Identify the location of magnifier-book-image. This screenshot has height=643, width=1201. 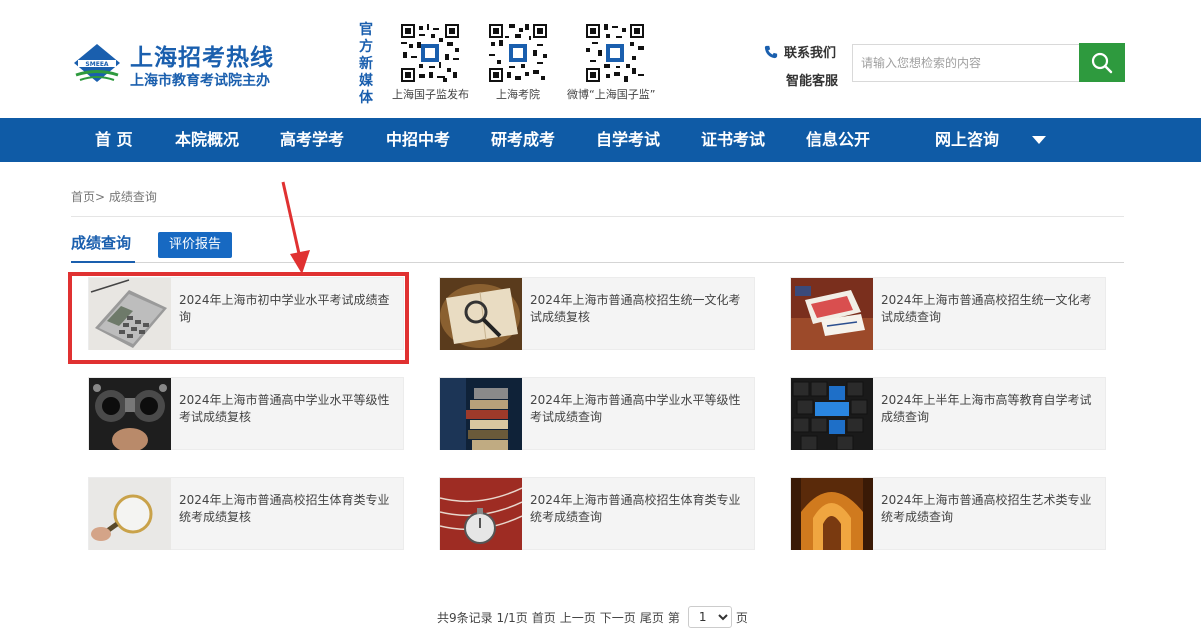
(481, 314).